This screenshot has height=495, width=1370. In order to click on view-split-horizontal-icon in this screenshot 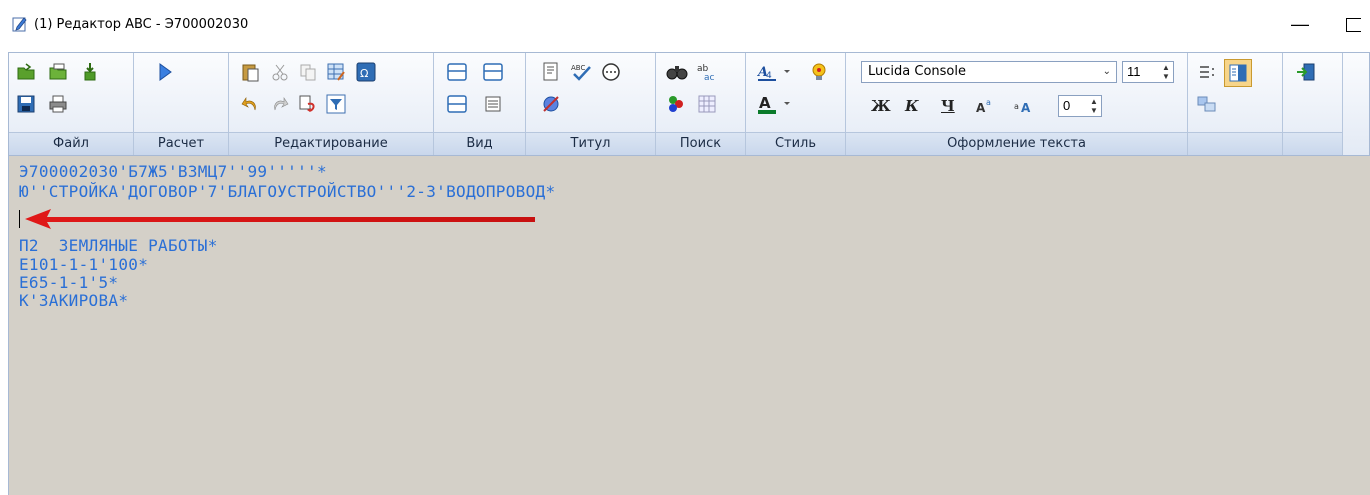, I will do `click(457, 72)`.